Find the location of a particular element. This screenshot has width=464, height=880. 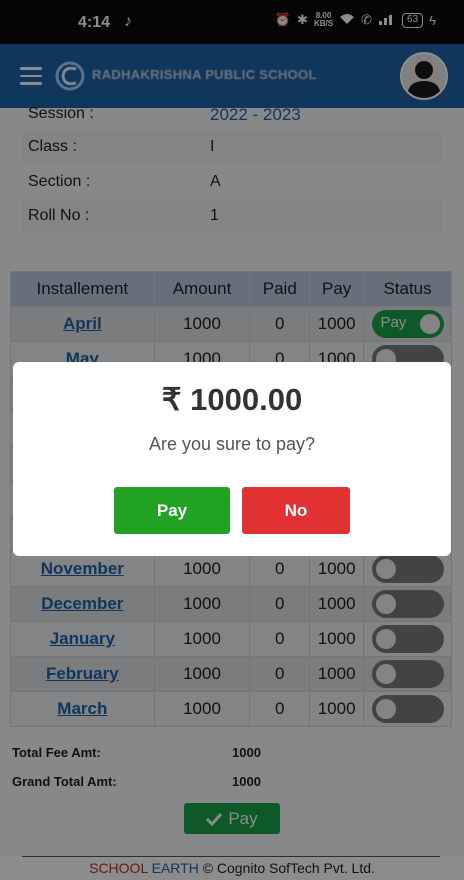

dialog-amount: ₹ 1000.00 is located at coordinates (232, 399).